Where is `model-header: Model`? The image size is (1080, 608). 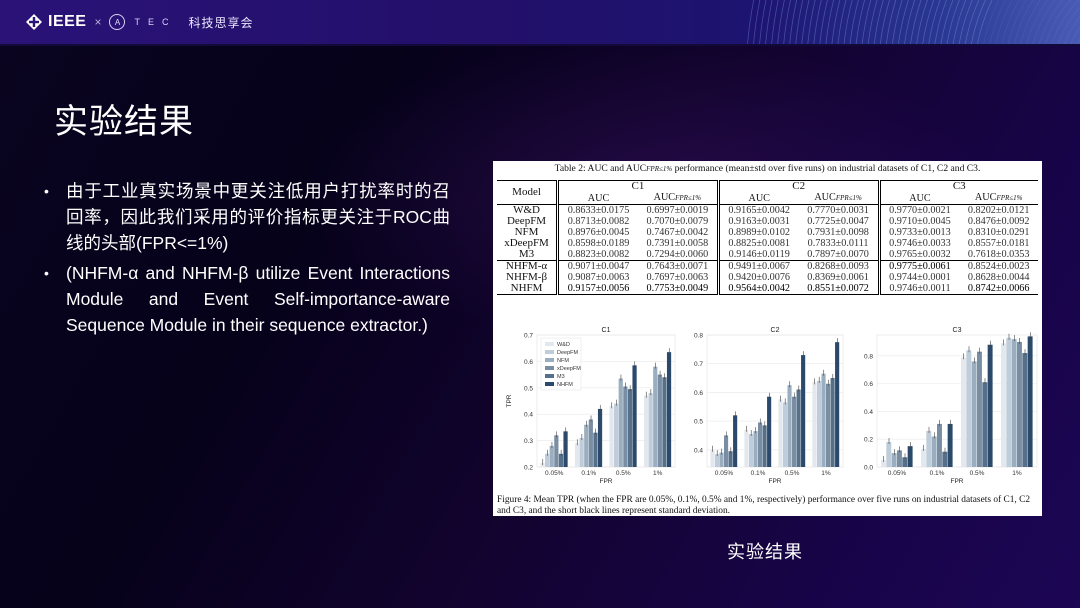 model-header: Model is located at coordinates (526, 192).